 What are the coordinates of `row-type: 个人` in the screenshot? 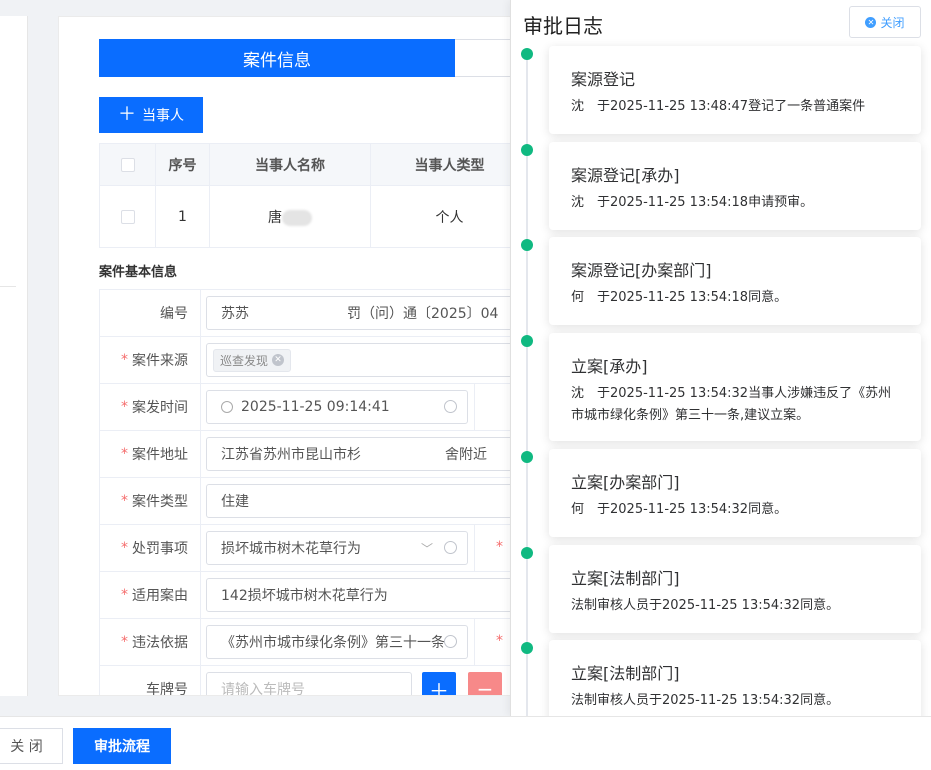 It's located at (443, 216).